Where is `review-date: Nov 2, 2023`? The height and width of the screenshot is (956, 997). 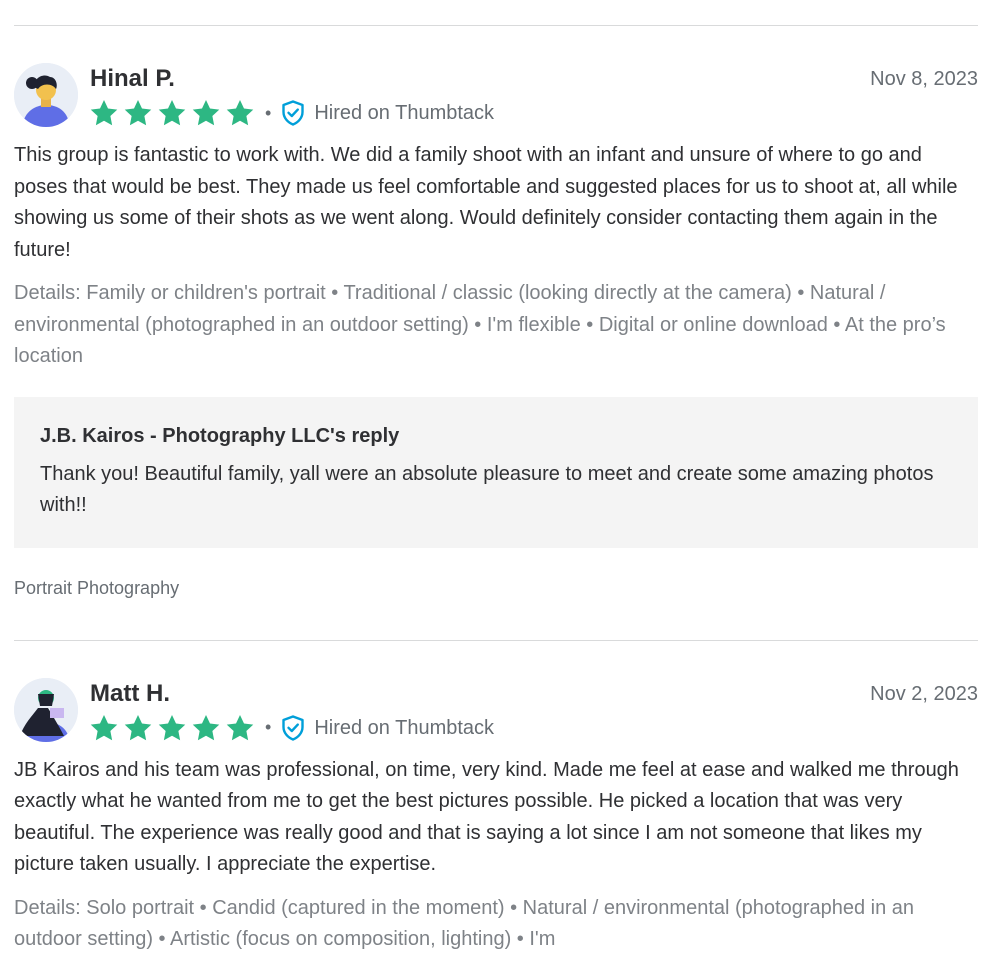
review-date: Nov 2, 2023 is located at coordinates (924, 693).